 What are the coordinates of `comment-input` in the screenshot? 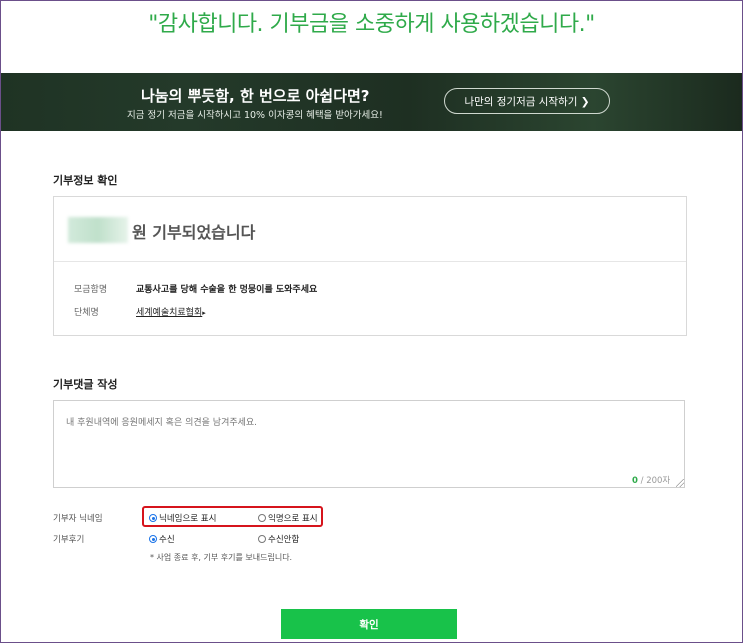 It's located at (369, 444).